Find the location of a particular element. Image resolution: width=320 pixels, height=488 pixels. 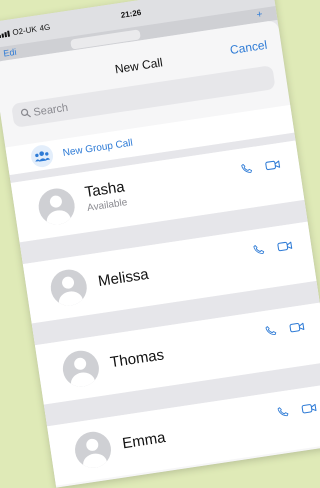

group-icon is located at coordinates (42, 156).